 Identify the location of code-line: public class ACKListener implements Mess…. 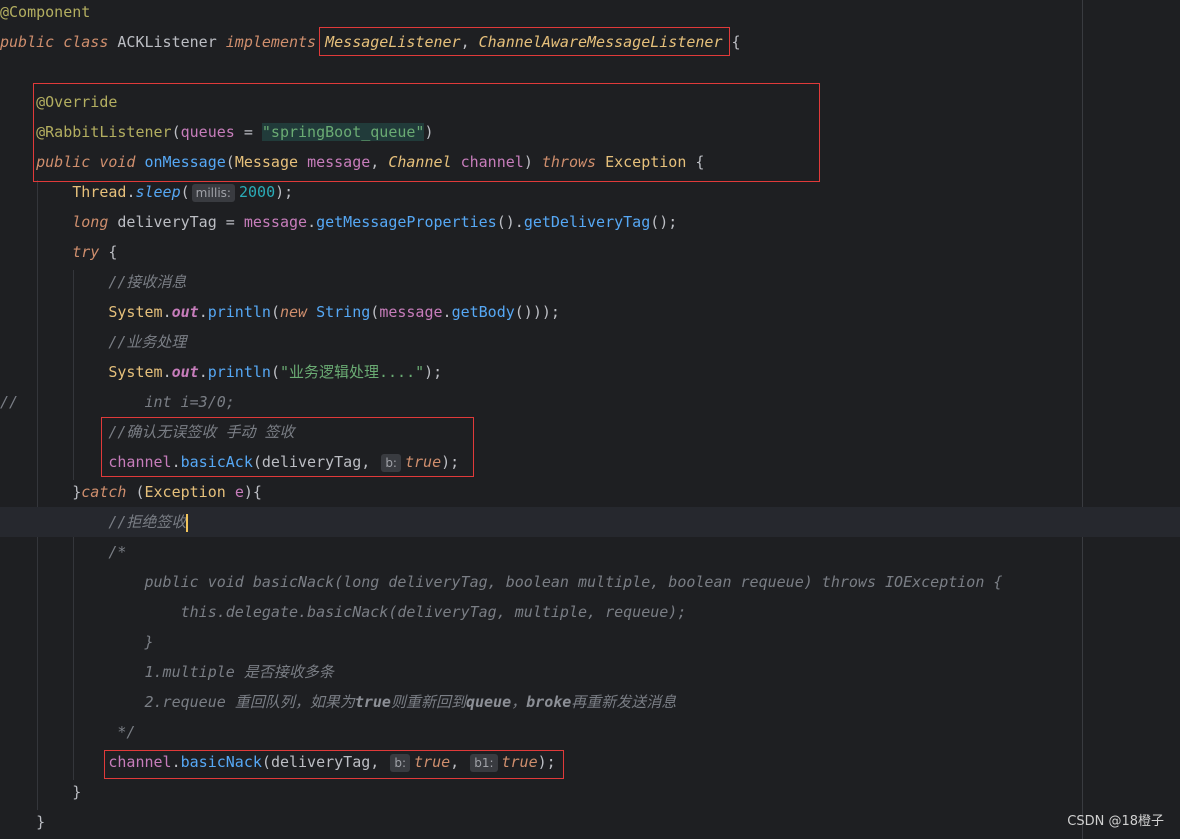
(590, 42).